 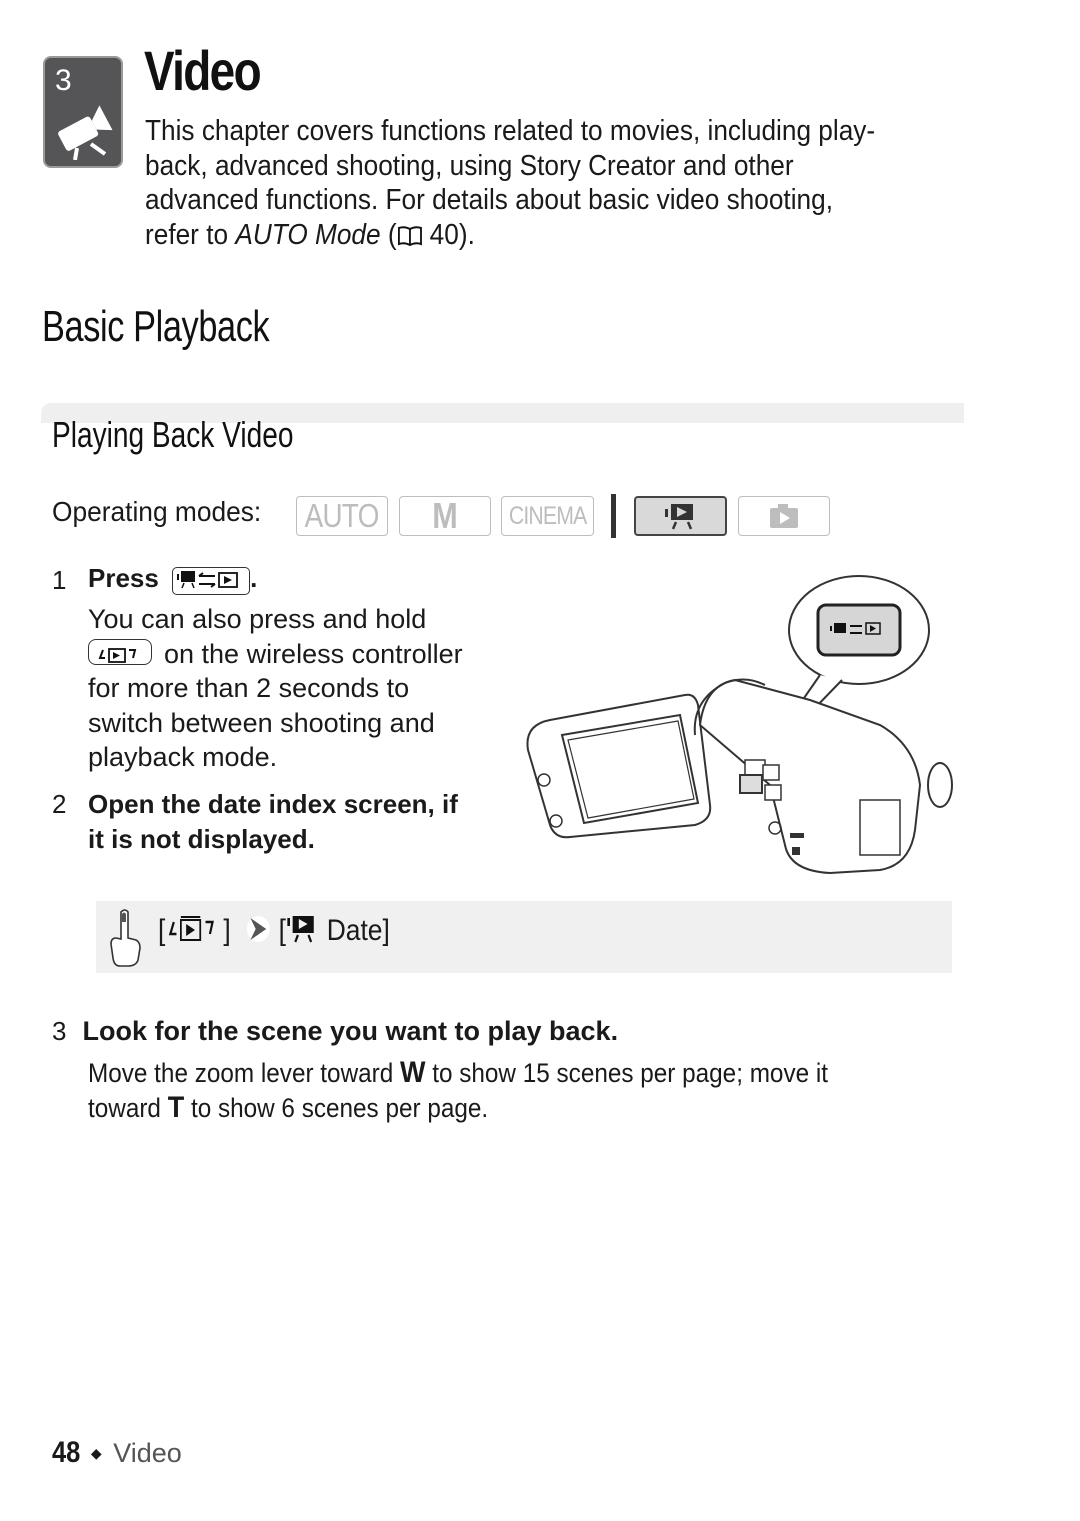 I want to click on mode-video-playback, so click(x=680, y=516).